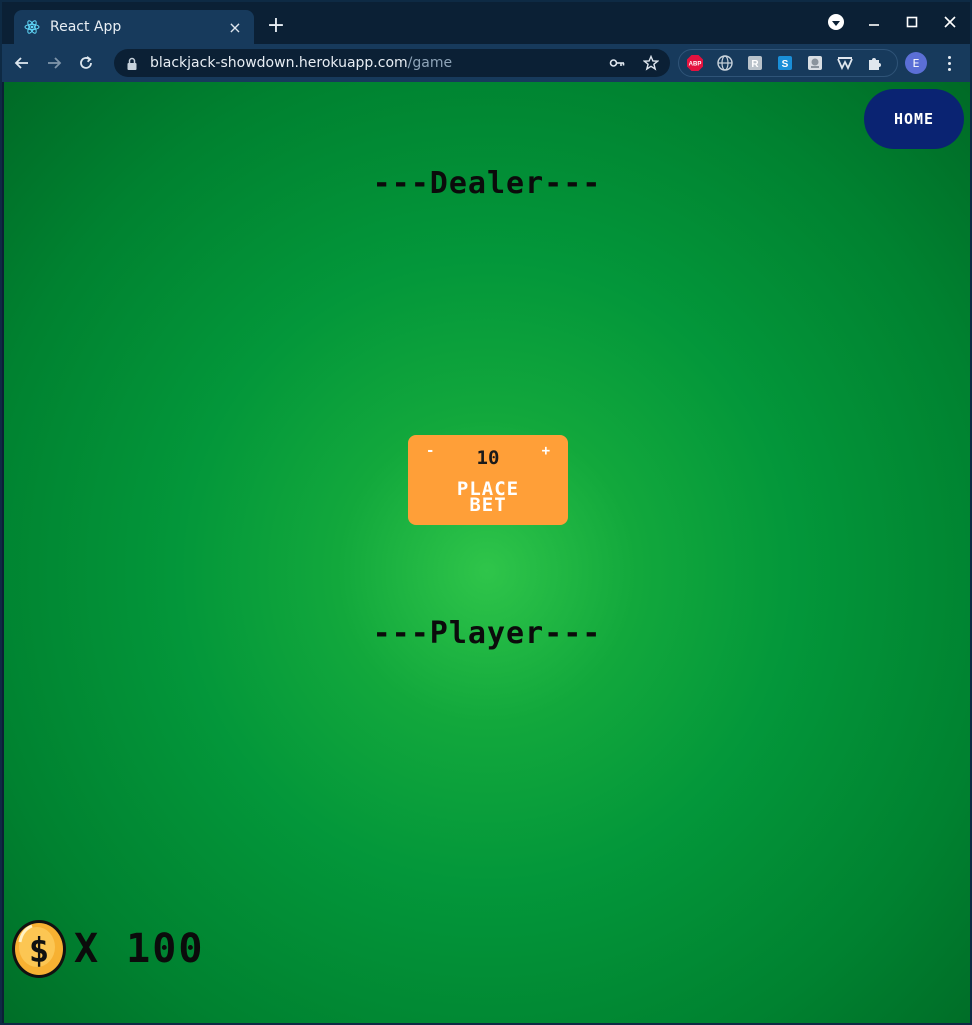 This screenshot has height=1025, width=972. I want to click on puzzle-extensions-icon, so click(875, 63).